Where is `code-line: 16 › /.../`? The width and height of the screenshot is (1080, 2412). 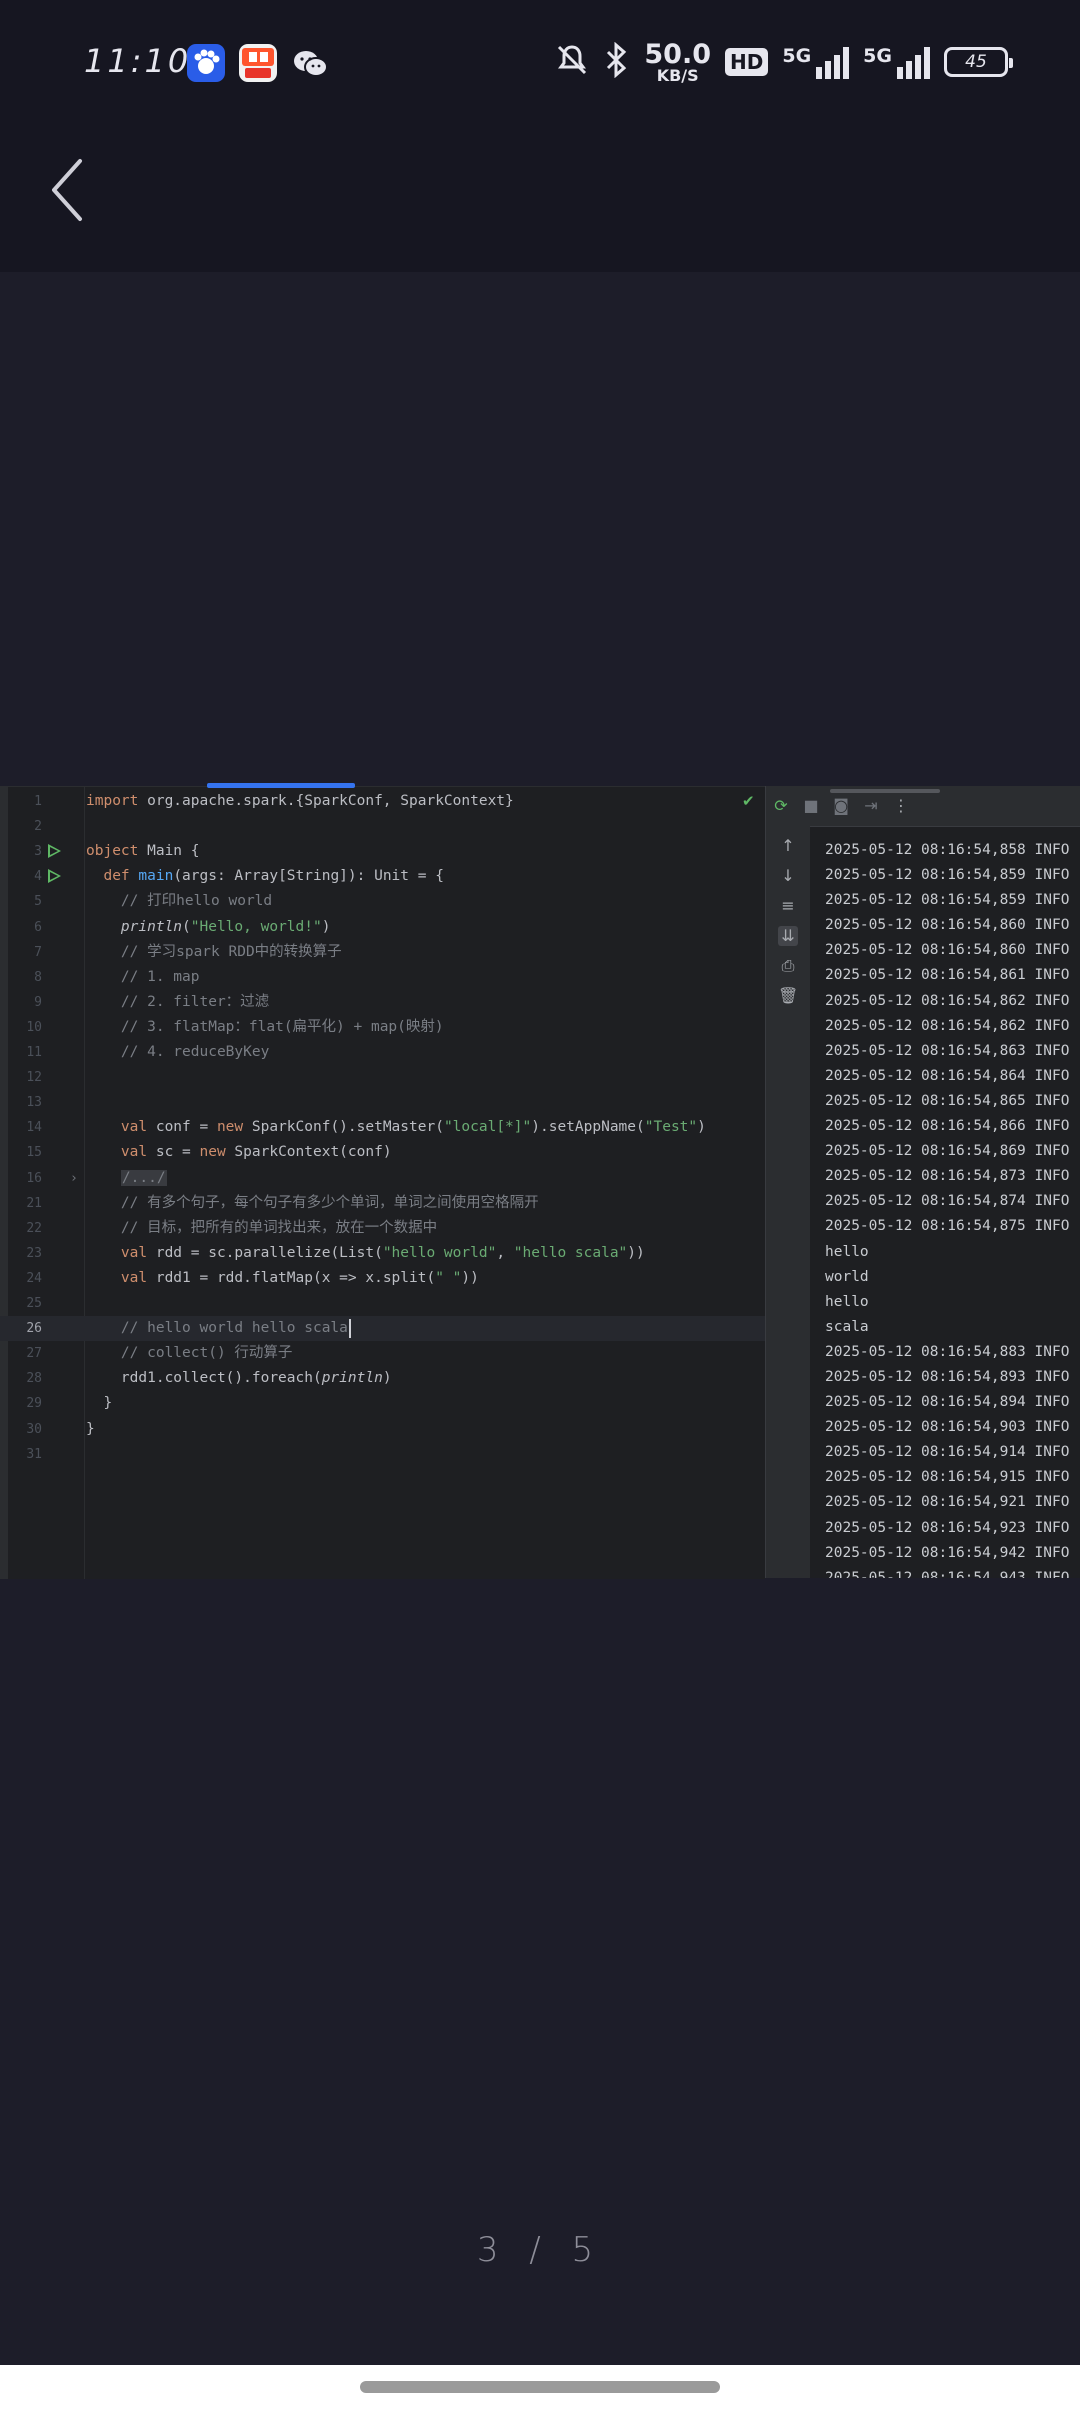
code-line: 16 › /.../ is located at coordinates (382, 1178).